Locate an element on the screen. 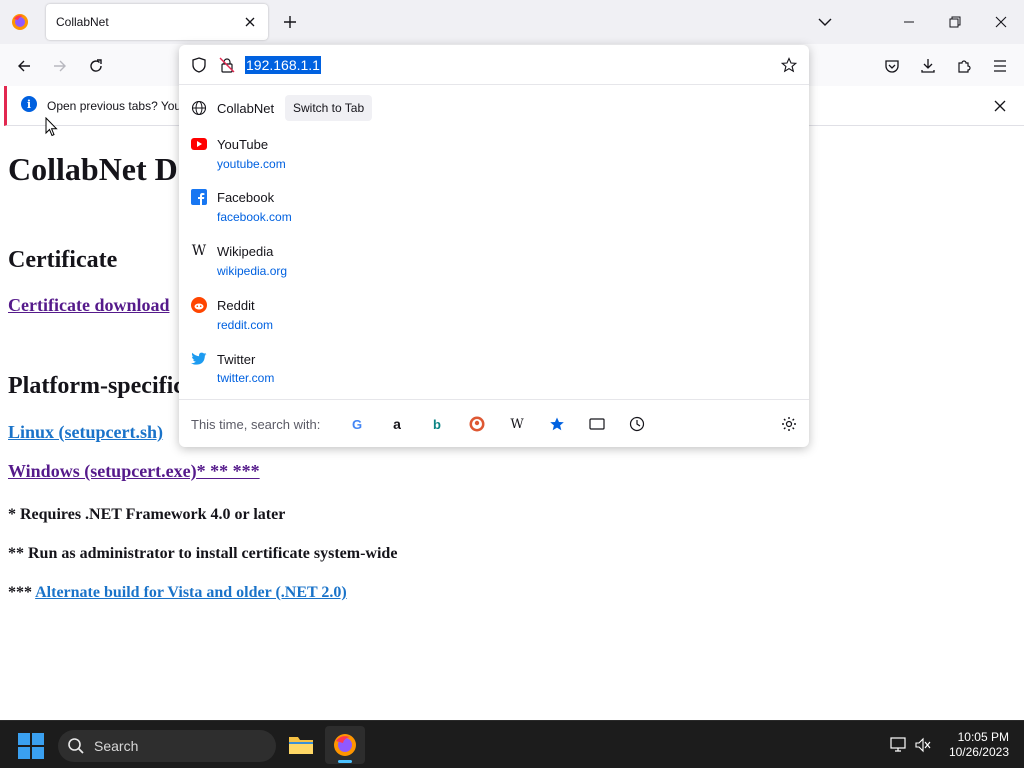 The width and height of the screenshot is (1024, 768). tab-strip: CollabNet is located at coordinates (512, 22).